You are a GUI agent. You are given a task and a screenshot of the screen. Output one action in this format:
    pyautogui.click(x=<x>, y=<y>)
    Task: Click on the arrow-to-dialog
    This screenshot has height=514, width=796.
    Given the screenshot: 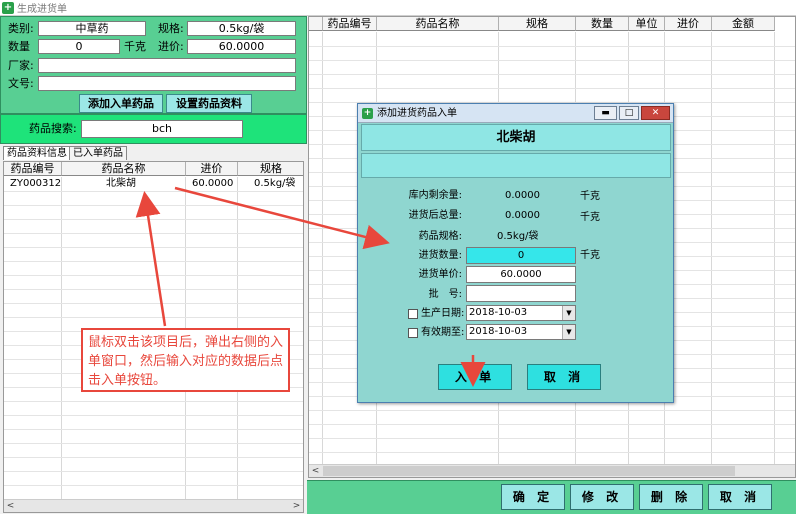 What is the action you would take?
    pyautogui.click(x=282, y=218)
    